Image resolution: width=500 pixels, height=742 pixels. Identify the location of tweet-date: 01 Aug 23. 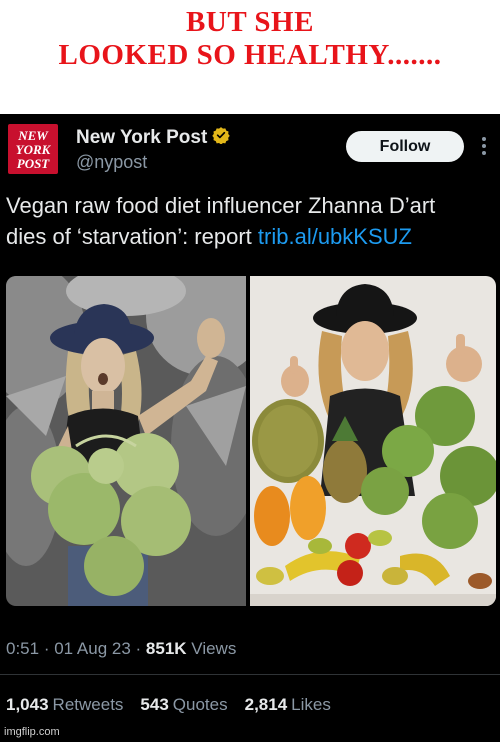
(92, 648).